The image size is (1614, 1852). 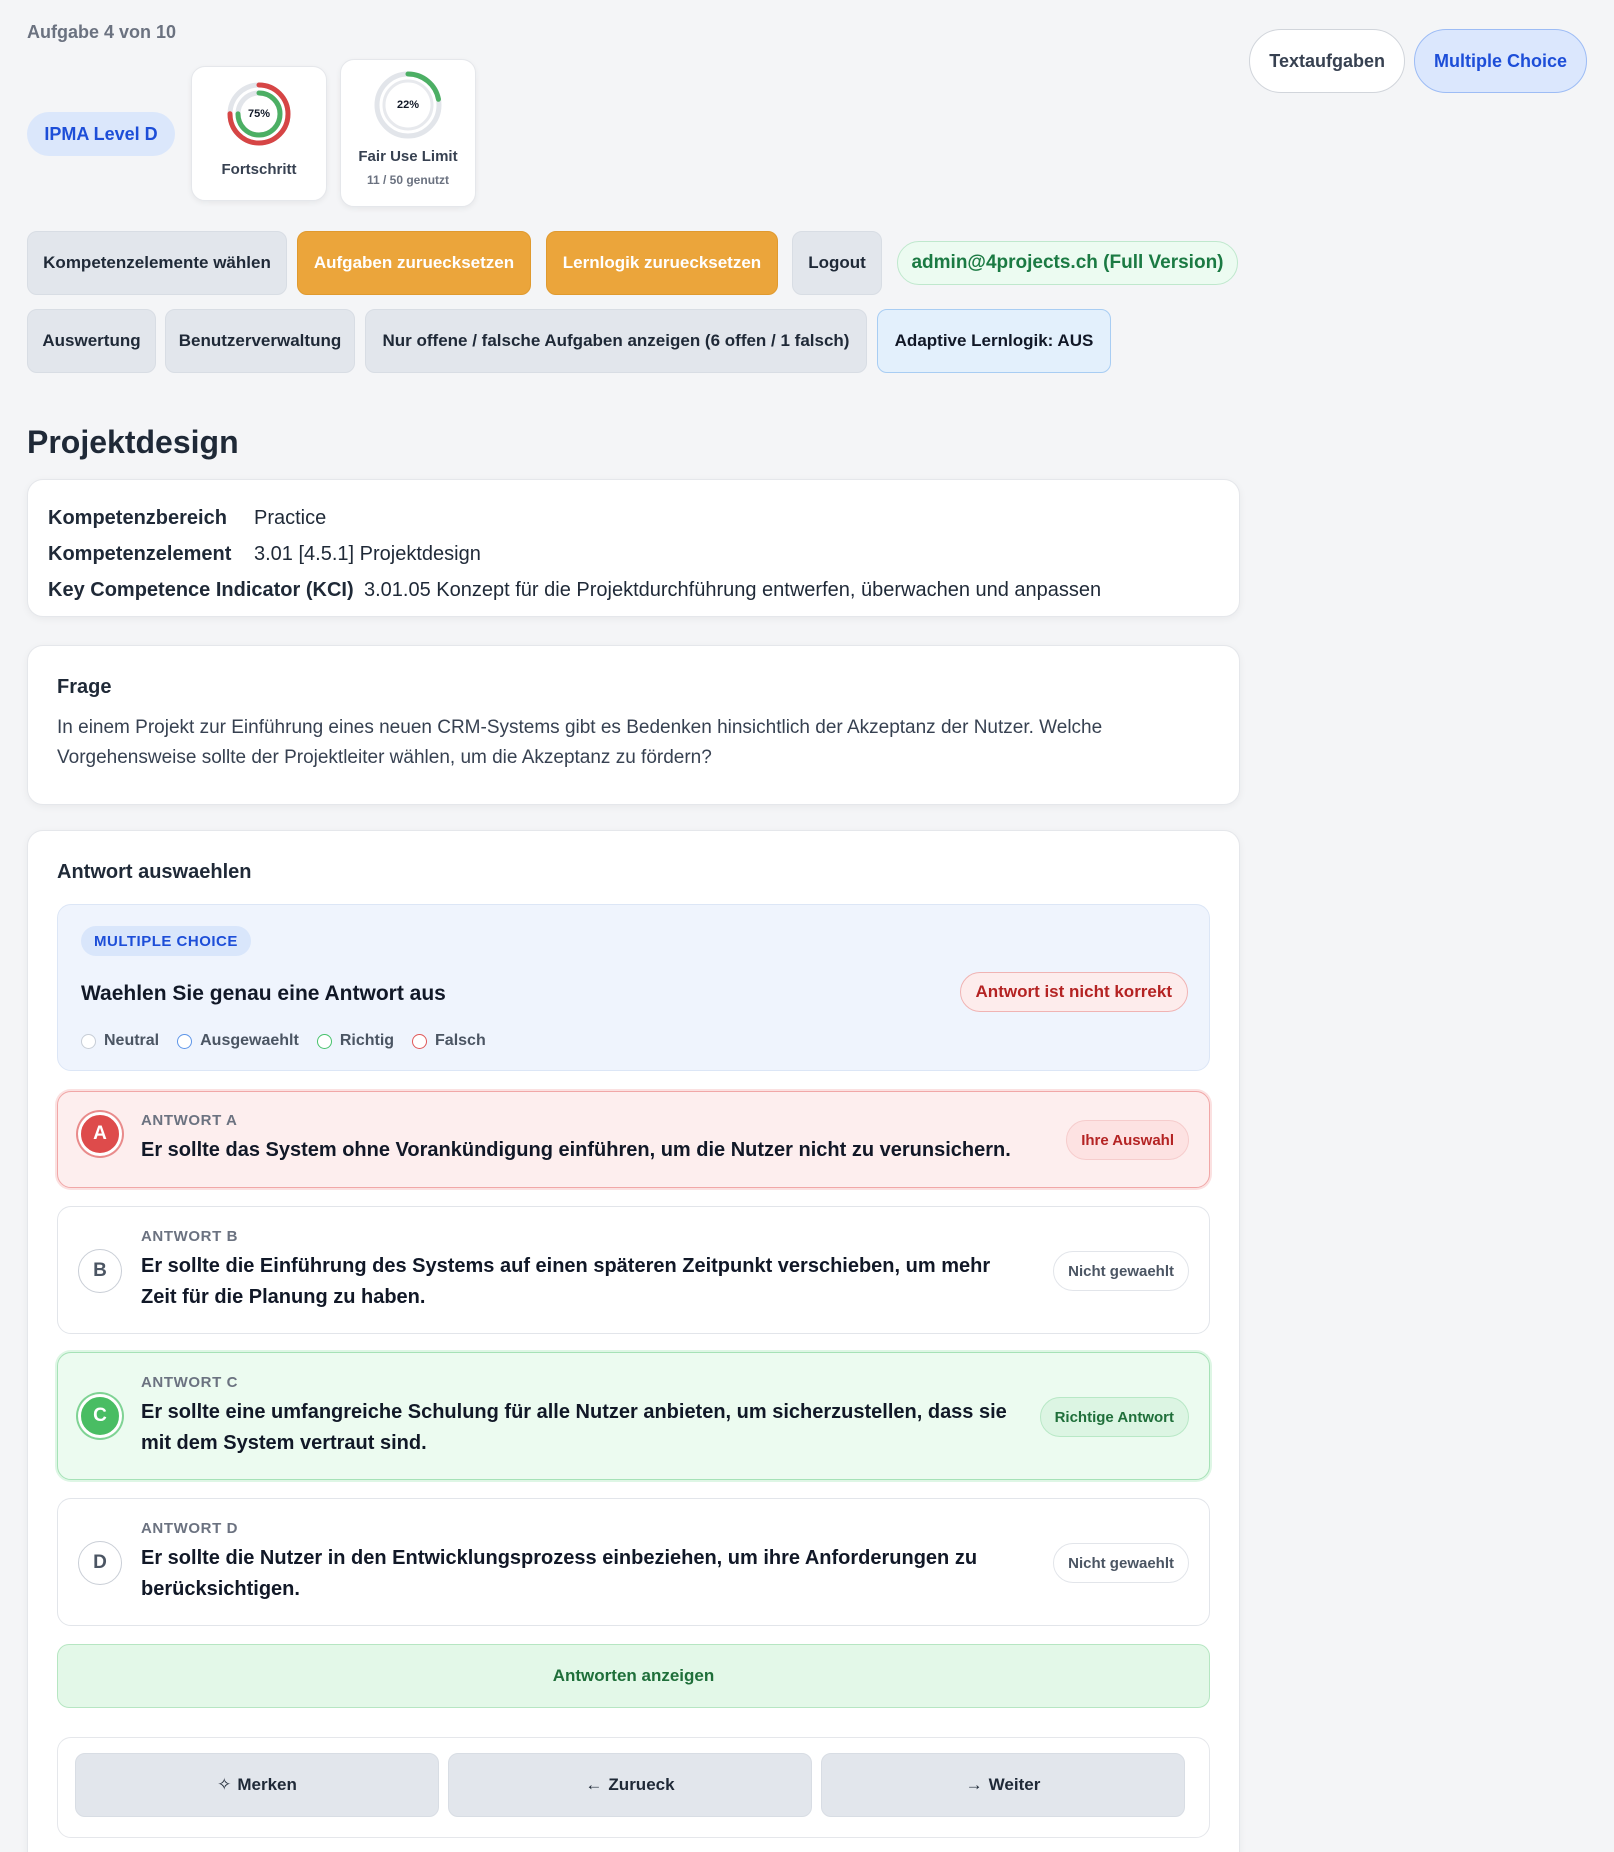 I want to click on option-letter-b: B, so click(x=100, y=1271).